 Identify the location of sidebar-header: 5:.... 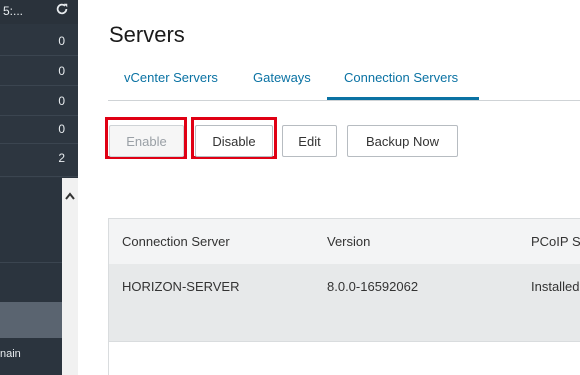
(39, 12).